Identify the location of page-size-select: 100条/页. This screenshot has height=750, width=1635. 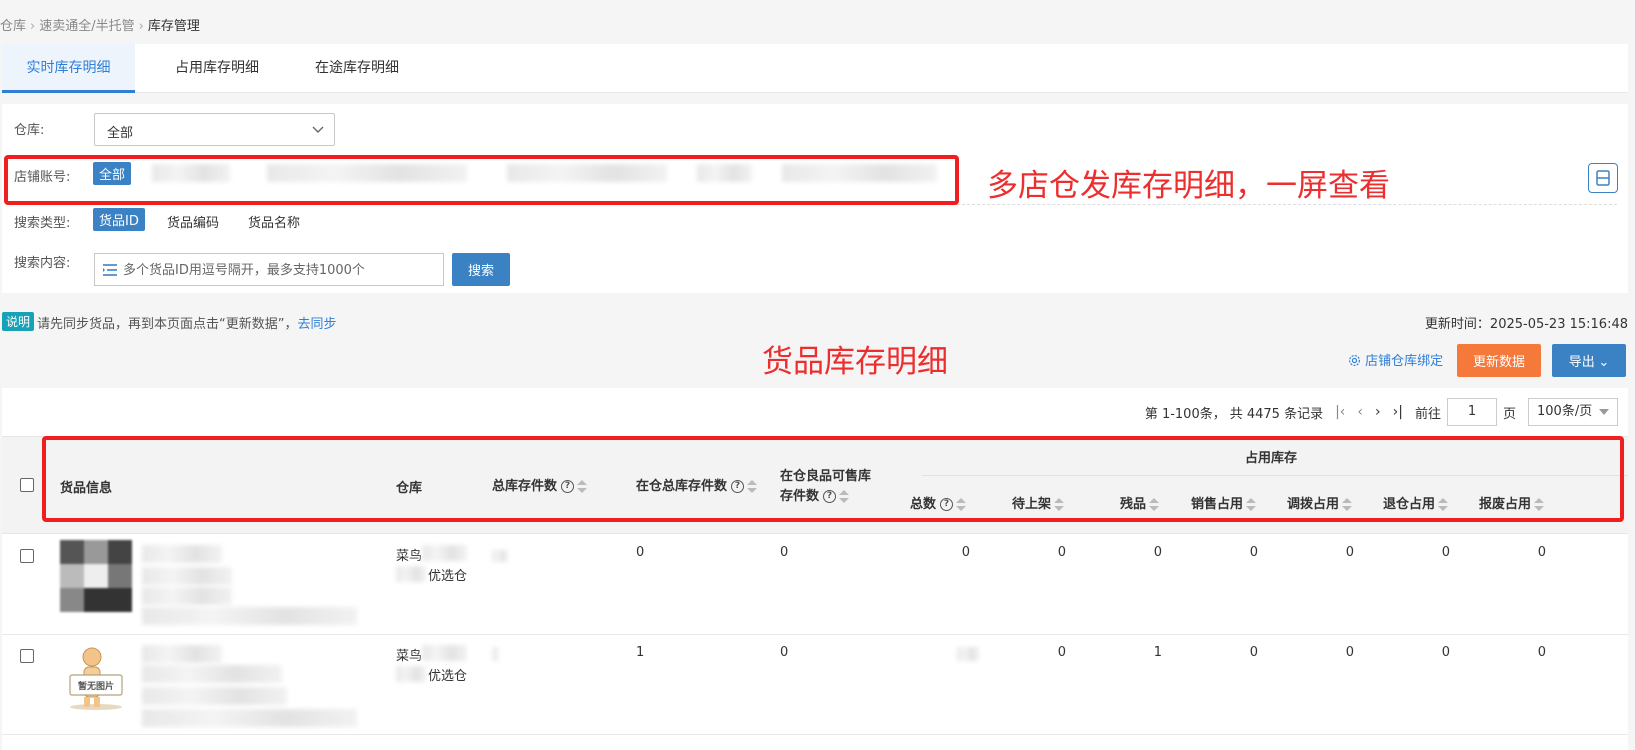
(1573, 412).